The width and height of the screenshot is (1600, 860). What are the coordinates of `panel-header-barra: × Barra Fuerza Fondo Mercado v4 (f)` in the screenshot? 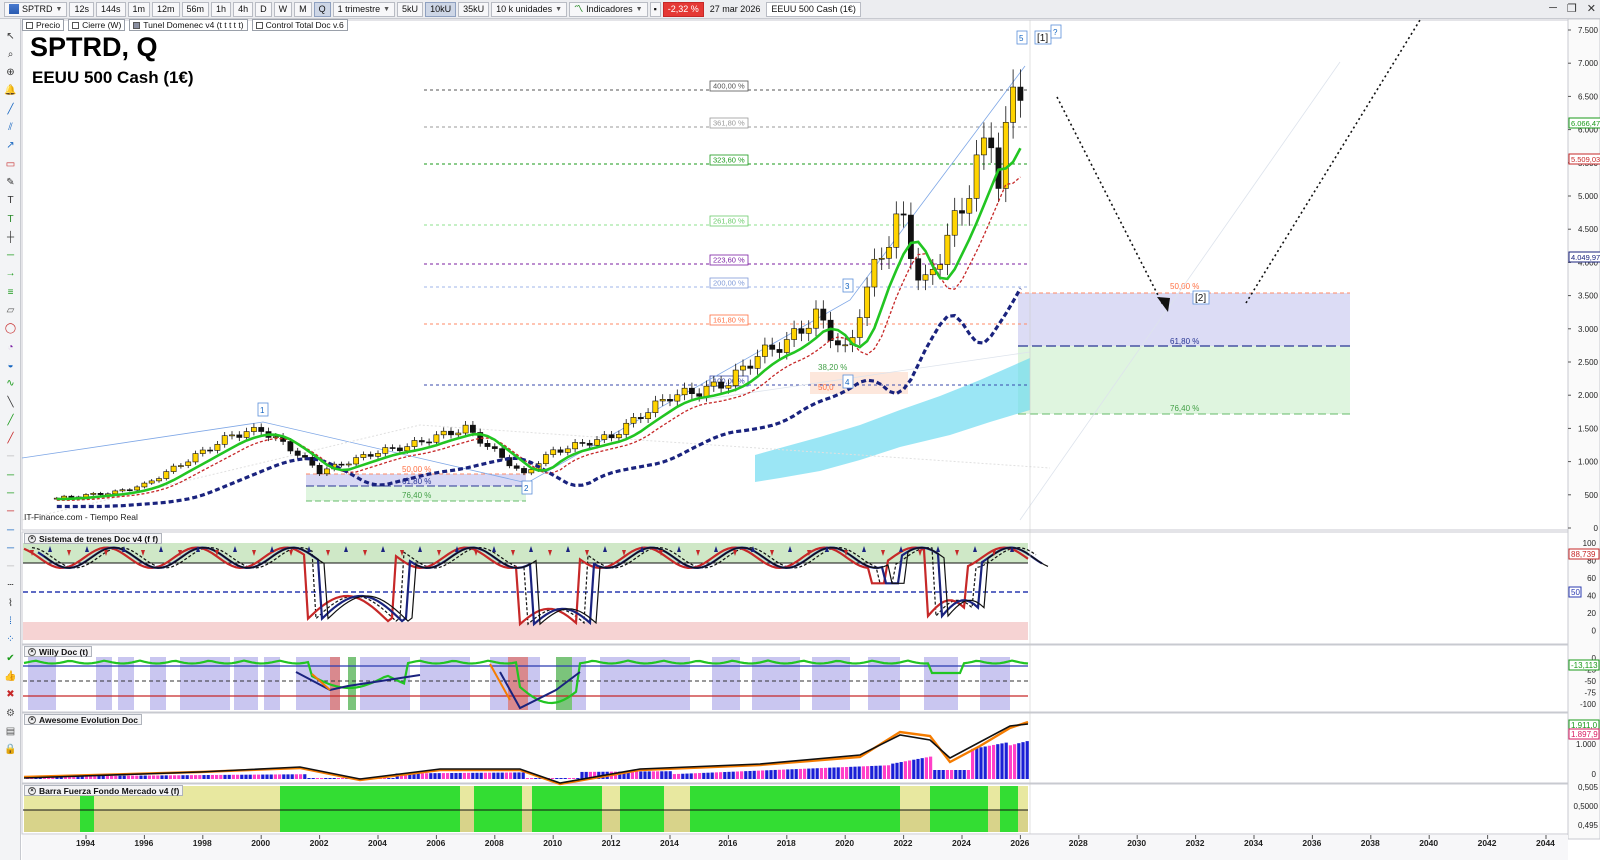 It's located at (104, 790).